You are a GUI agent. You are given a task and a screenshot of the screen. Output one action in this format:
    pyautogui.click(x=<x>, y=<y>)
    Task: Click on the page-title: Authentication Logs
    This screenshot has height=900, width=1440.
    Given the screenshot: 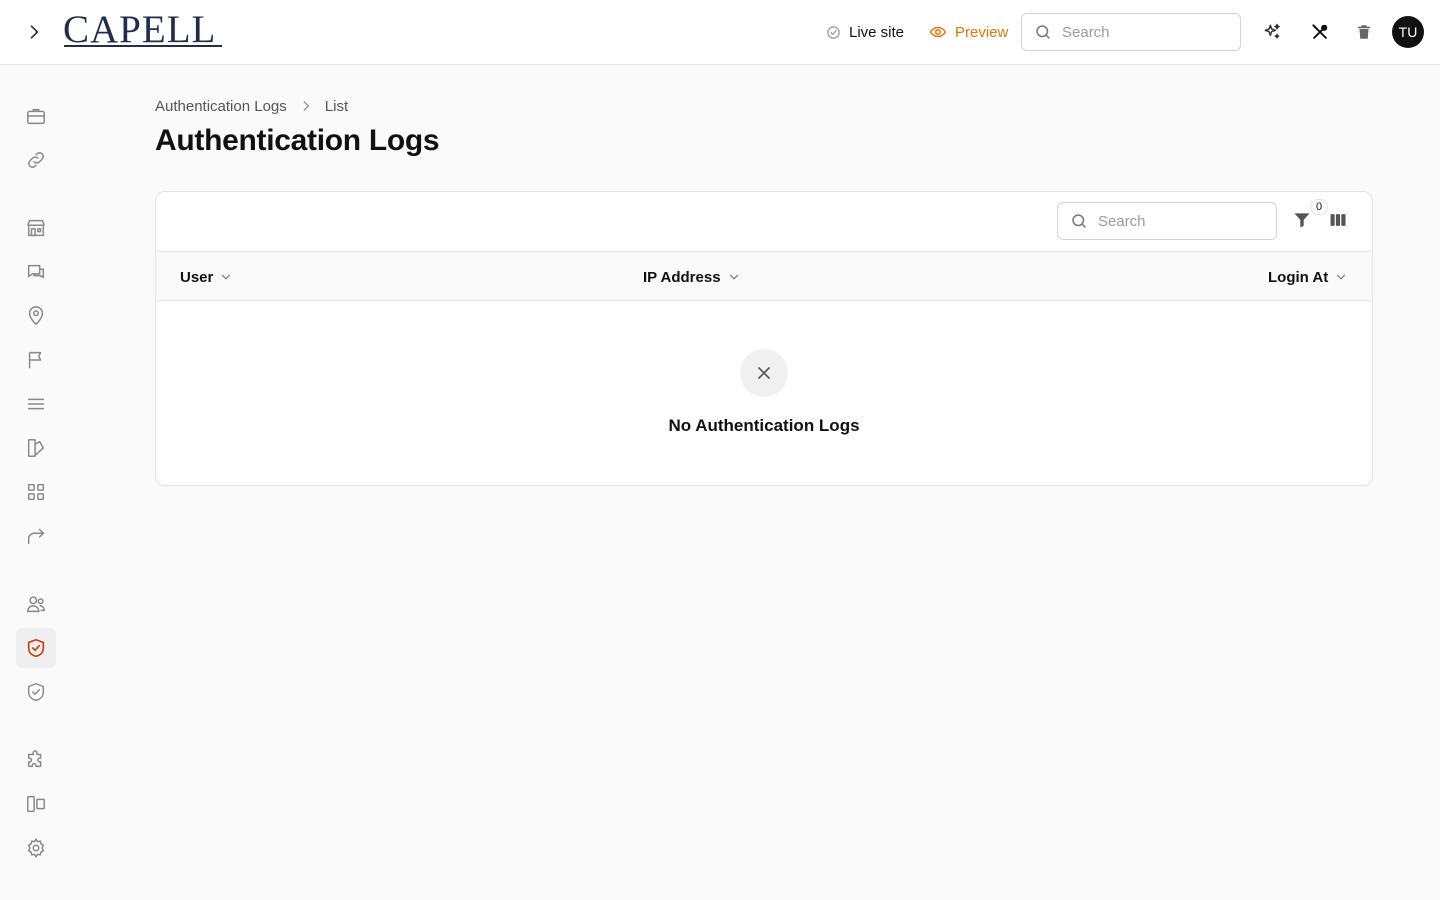 What is the action you would take?
    pyautogui.click(x=297, y=140)
    